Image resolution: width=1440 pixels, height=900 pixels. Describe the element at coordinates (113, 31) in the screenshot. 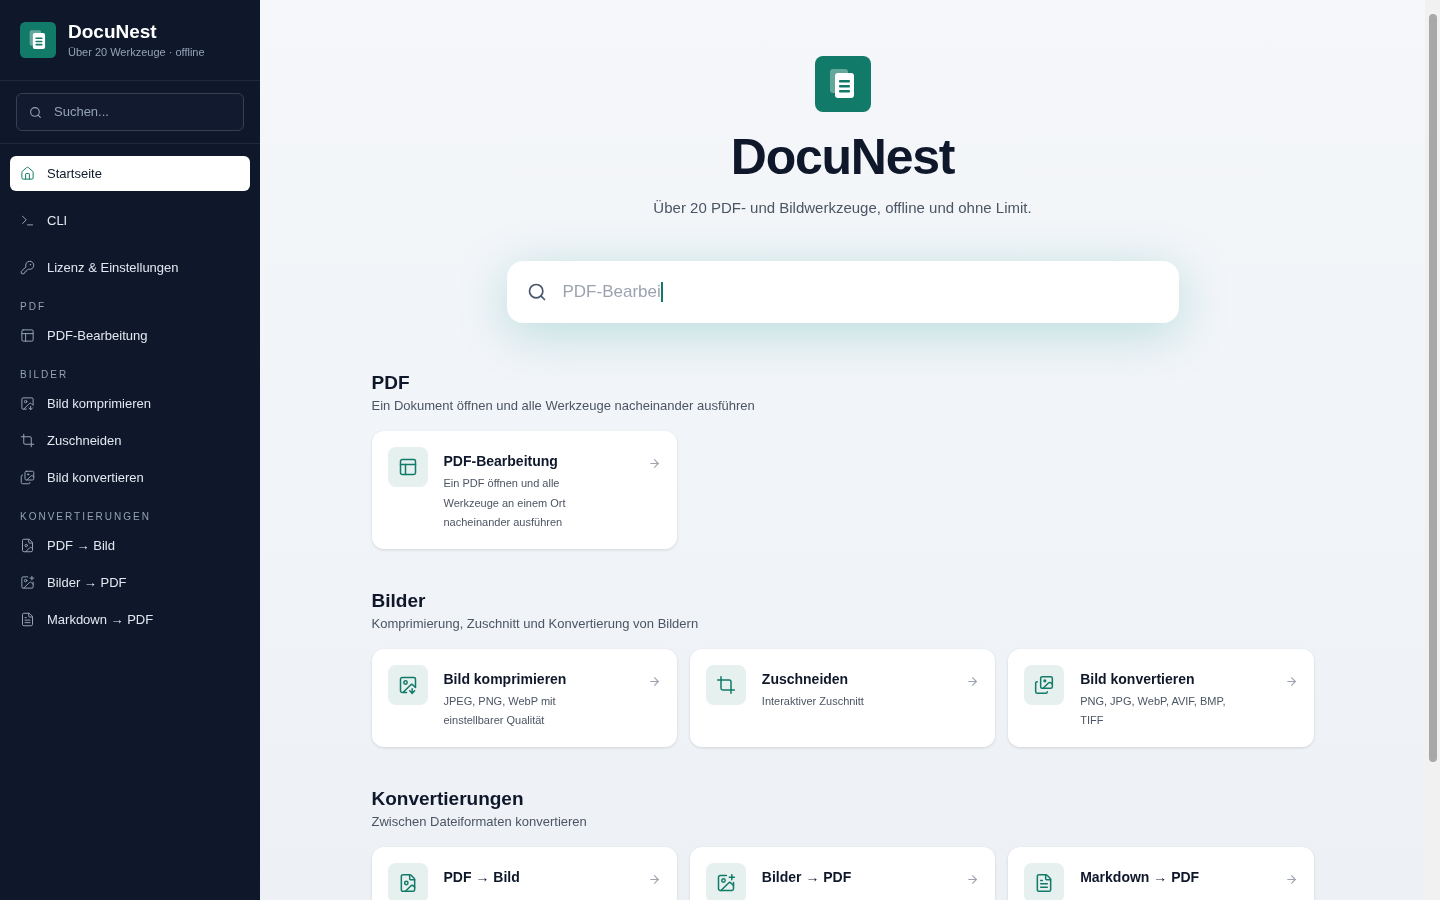

I see `brand-name: DocuNest` at that location.